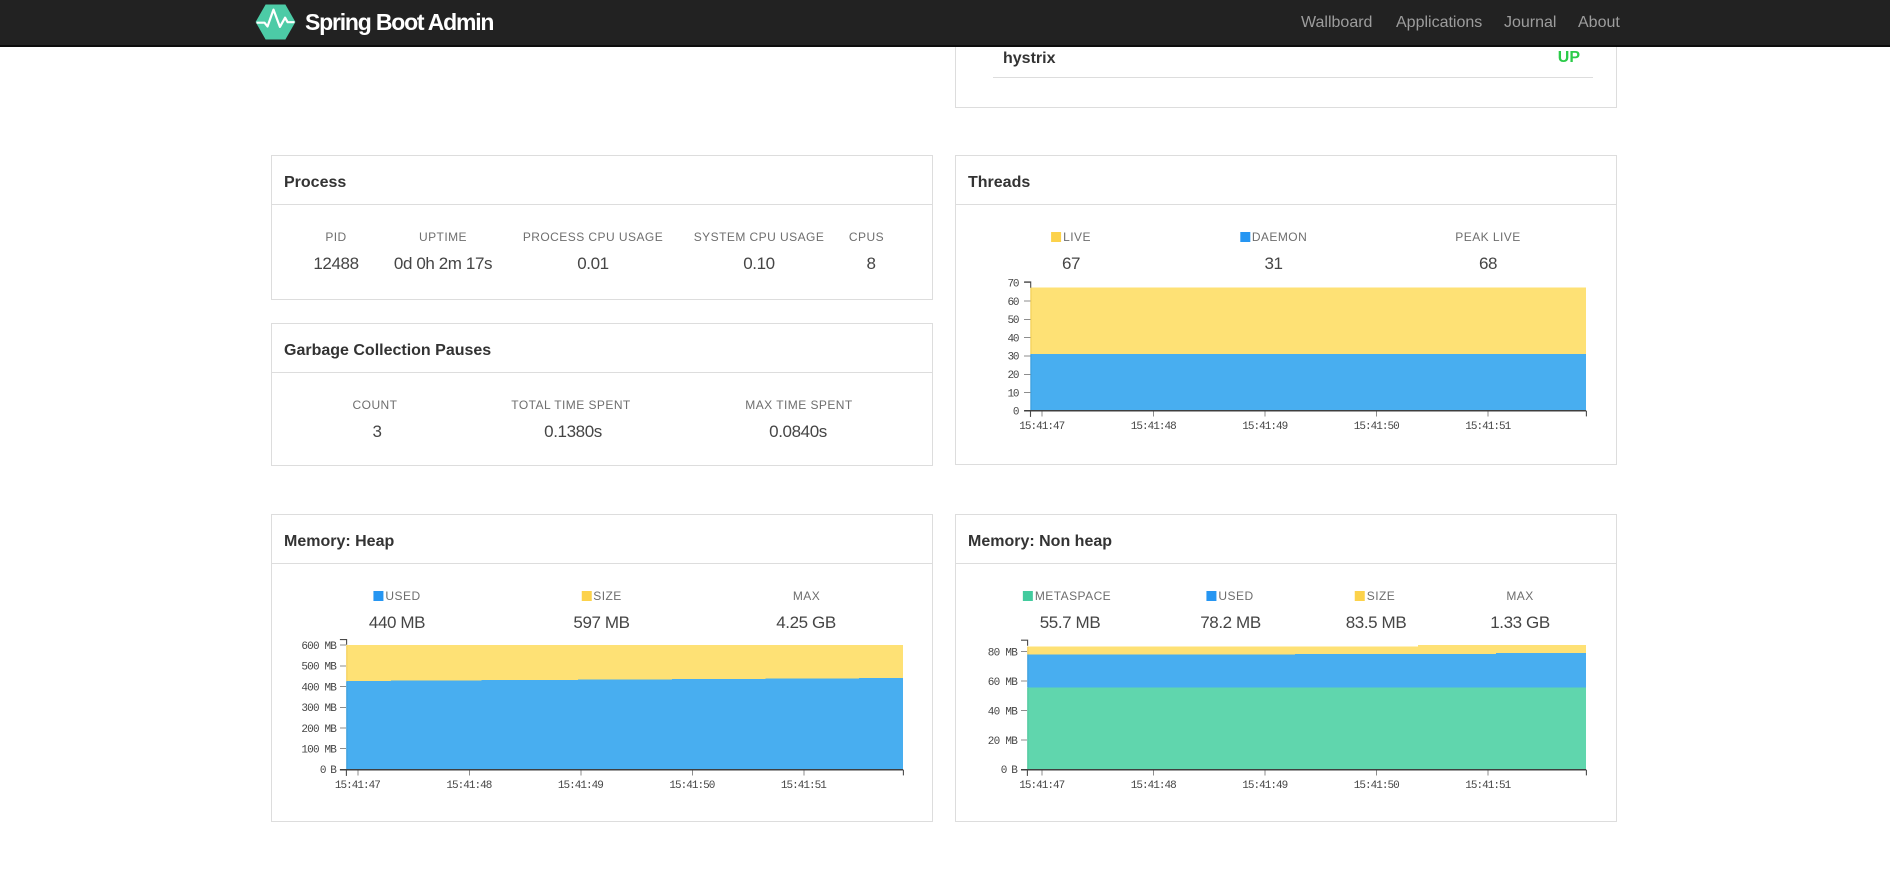 This screenshot has height=892, width=1890. What do you see at coordinates (1014, 376) in the screenshot?
I see `svg-text: 20` at bounding box center [1014, 376].